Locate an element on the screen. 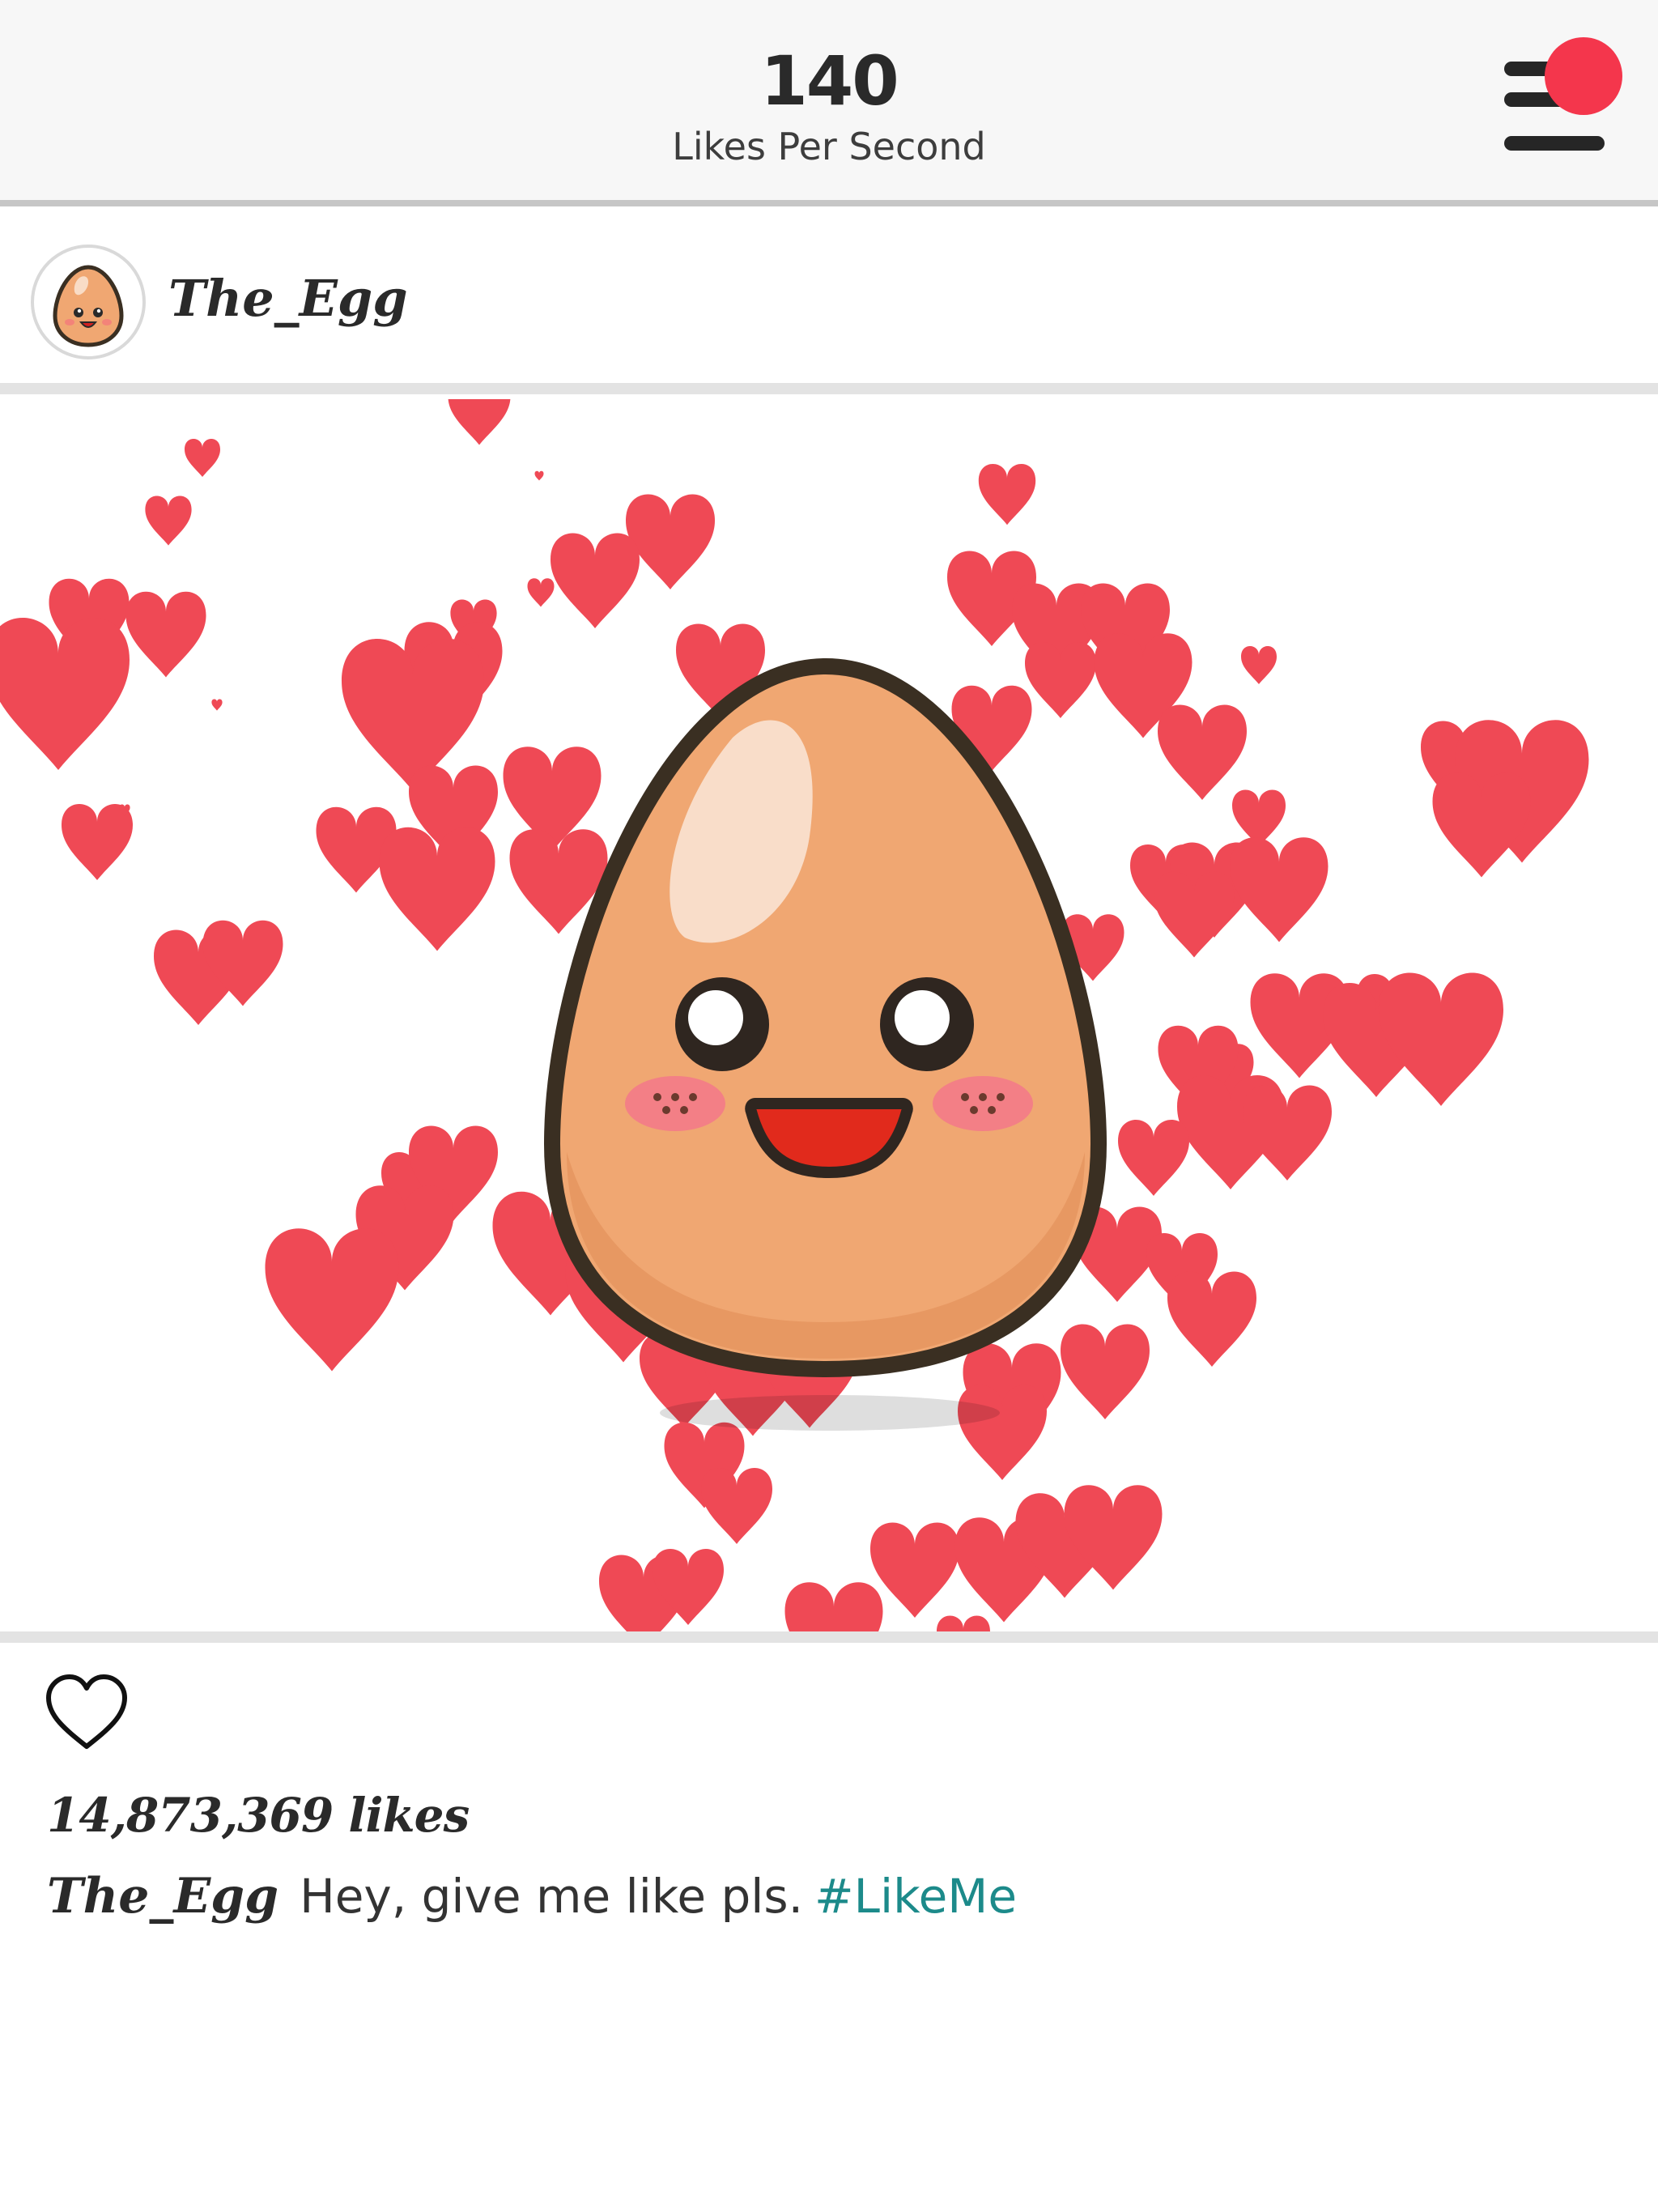  caption-username: The_Egg is located at coordinates (162, 1897).